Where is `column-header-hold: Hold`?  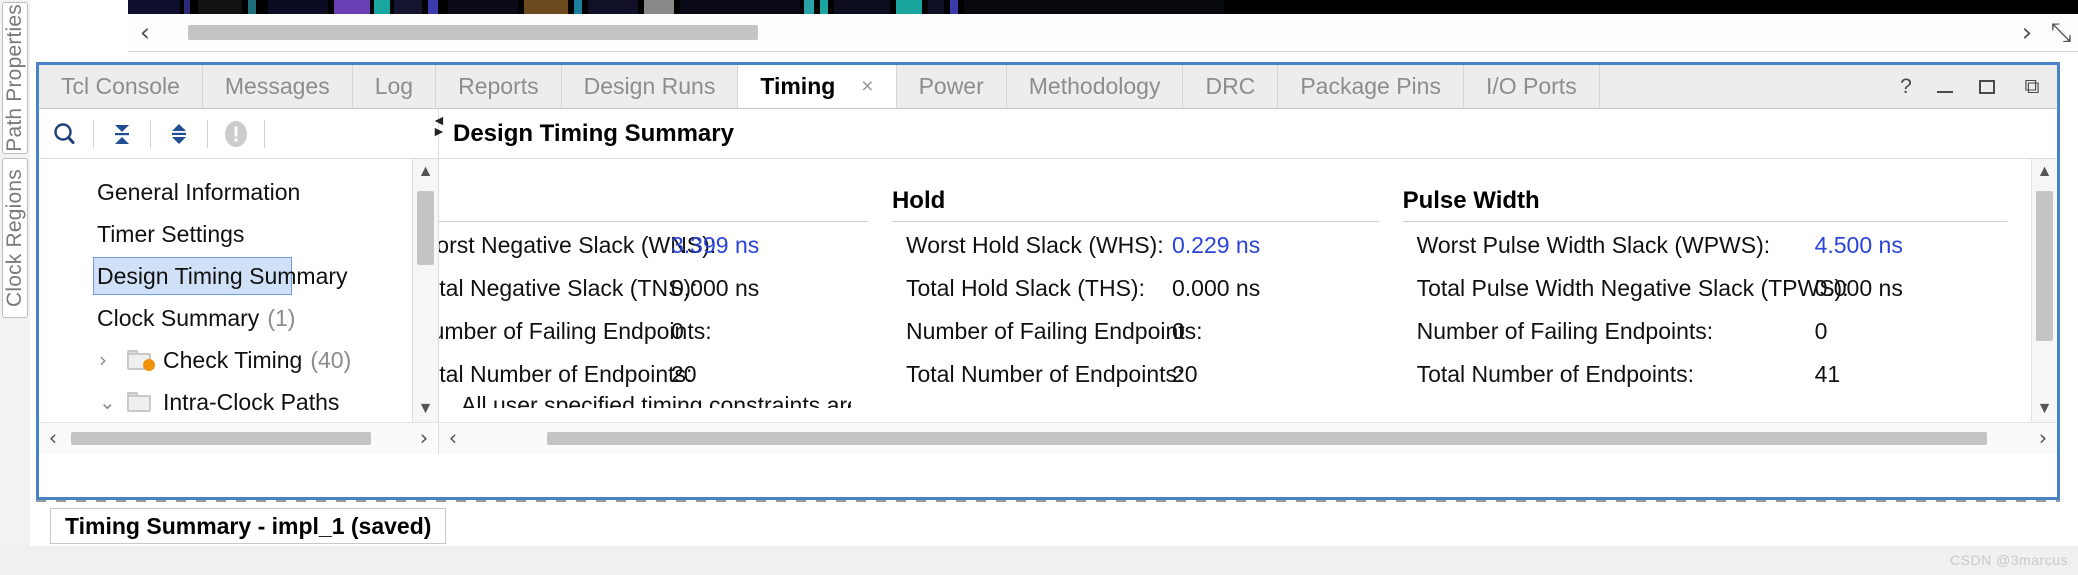 column-header-hold: Hold is located at coordinates (918, 200).